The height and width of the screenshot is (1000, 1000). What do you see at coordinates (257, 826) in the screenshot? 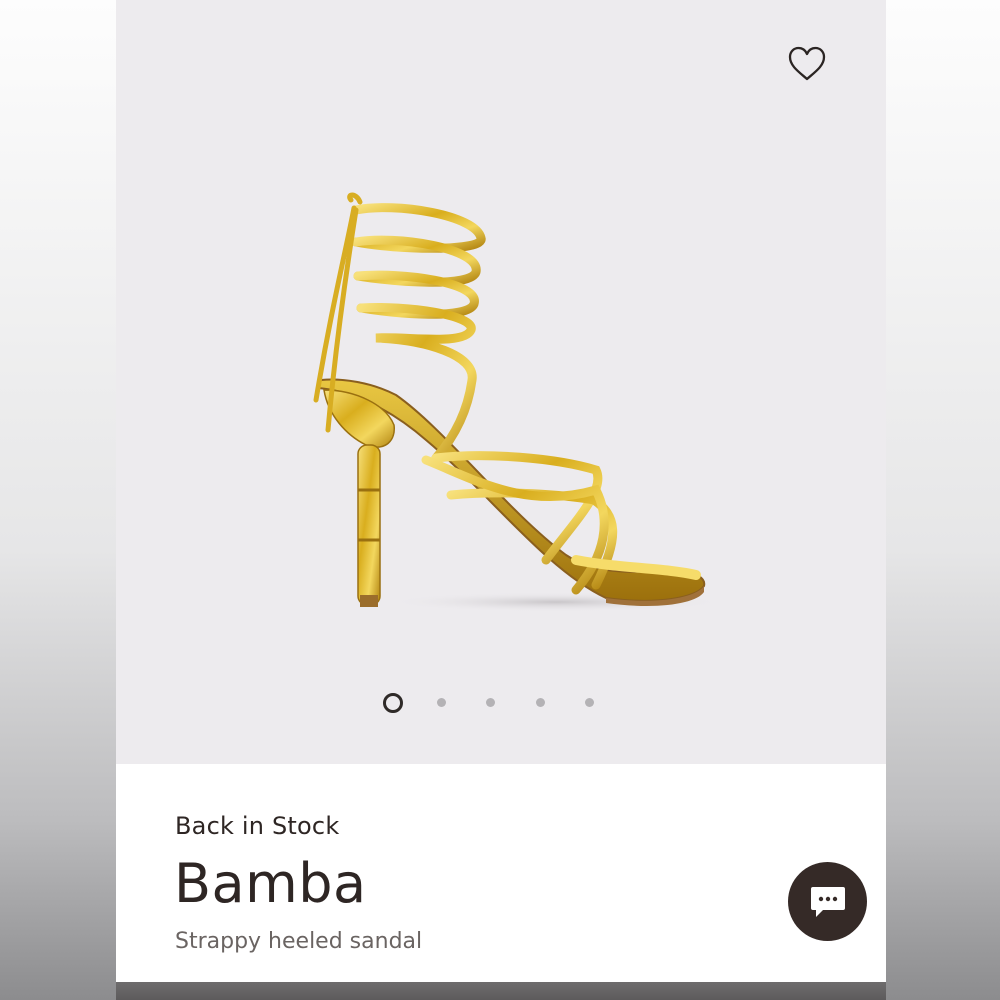
I see `availability-label: Back in Stock` at bounding box center [257, 826].